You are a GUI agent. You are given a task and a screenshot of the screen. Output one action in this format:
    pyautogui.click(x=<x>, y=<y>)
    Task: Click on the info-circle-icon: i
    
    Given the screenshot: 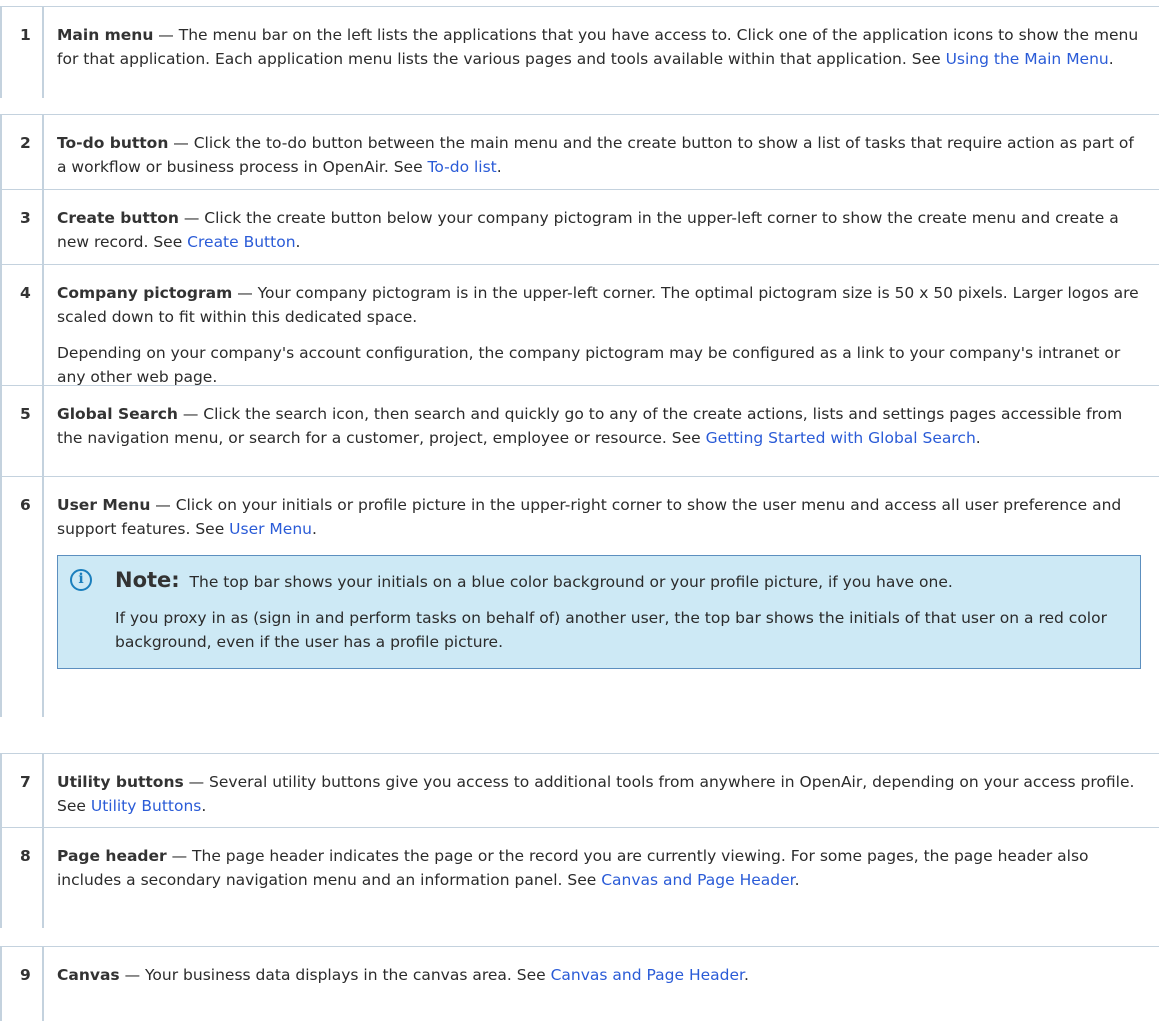 What is the action you would take?
    pyautogui.click(x=81, y=580)
    